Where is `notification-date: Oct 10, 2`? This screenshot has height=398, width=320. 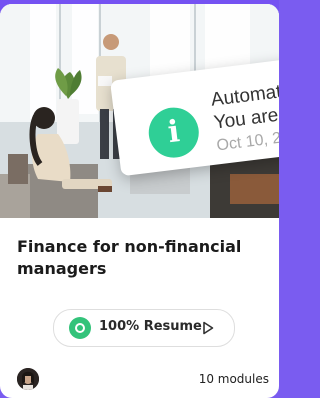
notification-date: Oct 10, 2 is located at coordinates (247, 142).